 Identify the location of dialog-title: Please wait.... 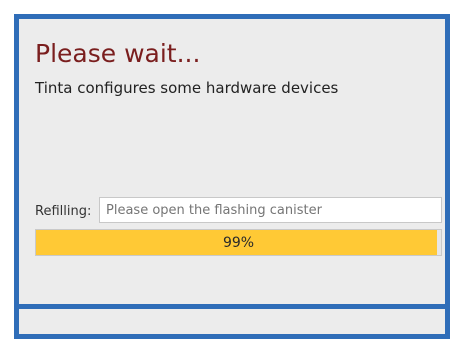
(118, 53).